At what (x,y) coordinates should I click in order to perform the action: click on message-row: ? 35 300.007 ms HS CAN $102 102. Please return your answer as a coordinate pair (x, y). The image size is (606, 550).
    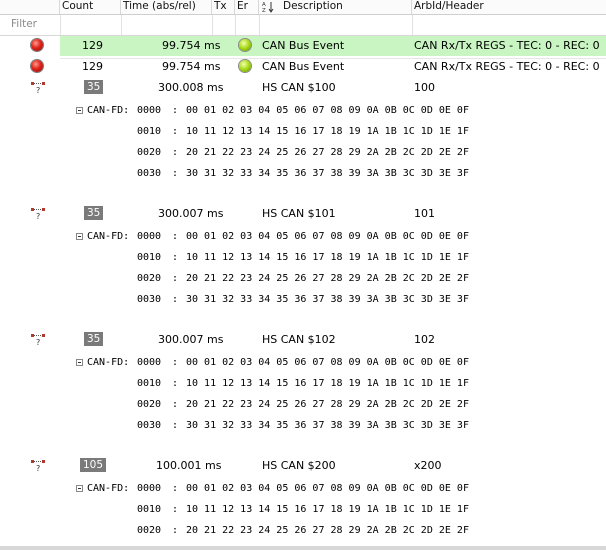
    Looking at the image, I should click on (303, 340).